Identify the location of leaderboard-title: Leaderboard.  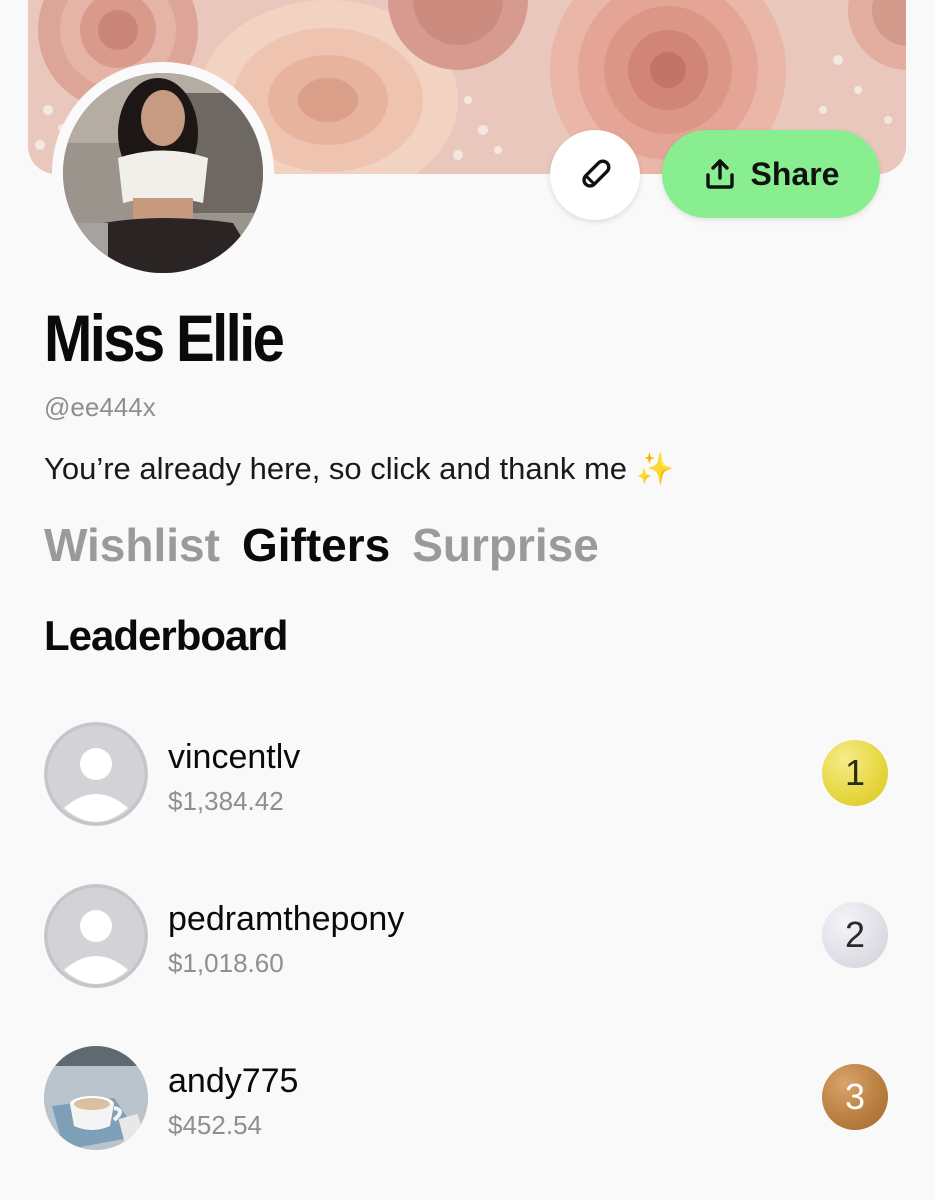
(166, 635).